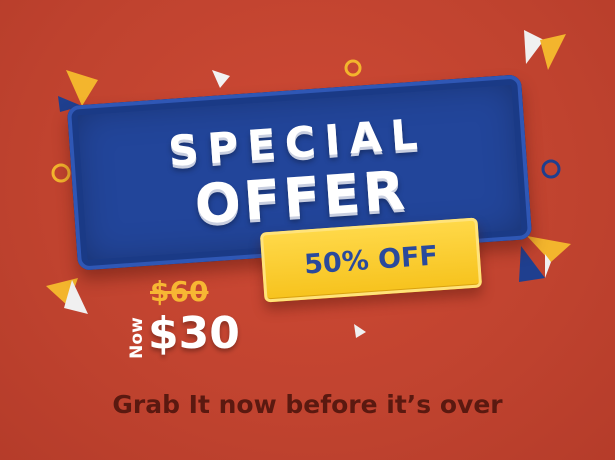 The image size is (615, 460). I want to click on discount-badge: 50% OFF, so click(371, 260).